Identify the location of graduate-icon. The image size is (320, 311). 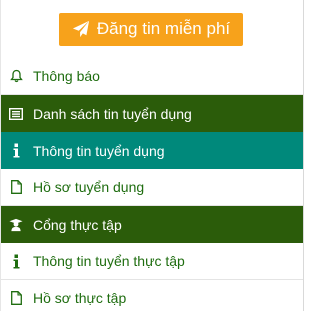
(16, 225).